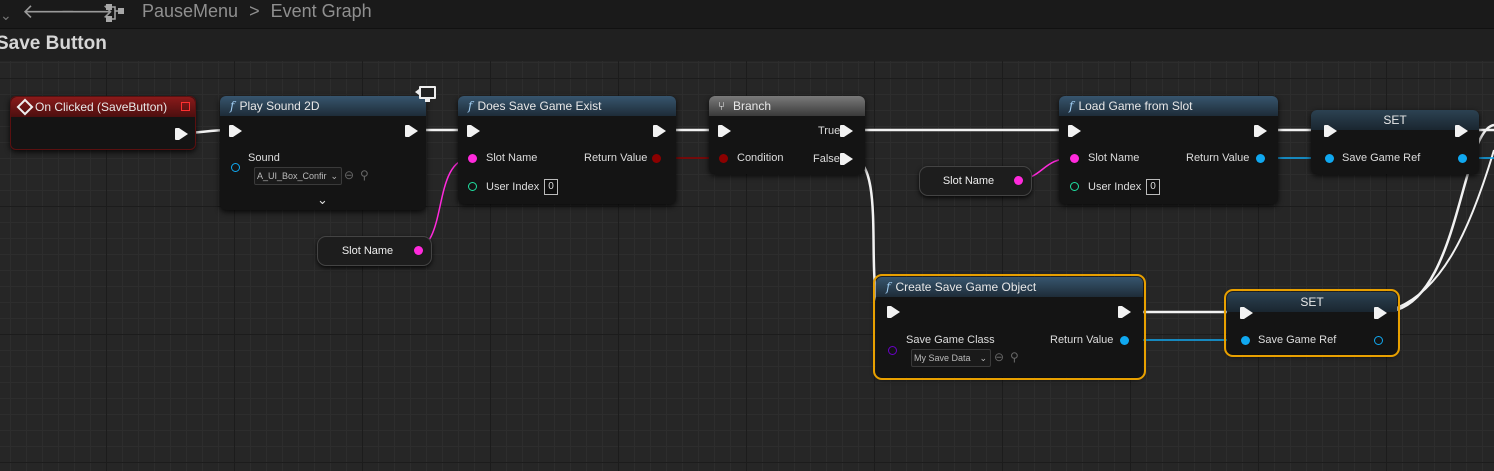 The image size is (1494, 471). I want to click on save-game-class-label: Save Game Class, so click(950, 340).